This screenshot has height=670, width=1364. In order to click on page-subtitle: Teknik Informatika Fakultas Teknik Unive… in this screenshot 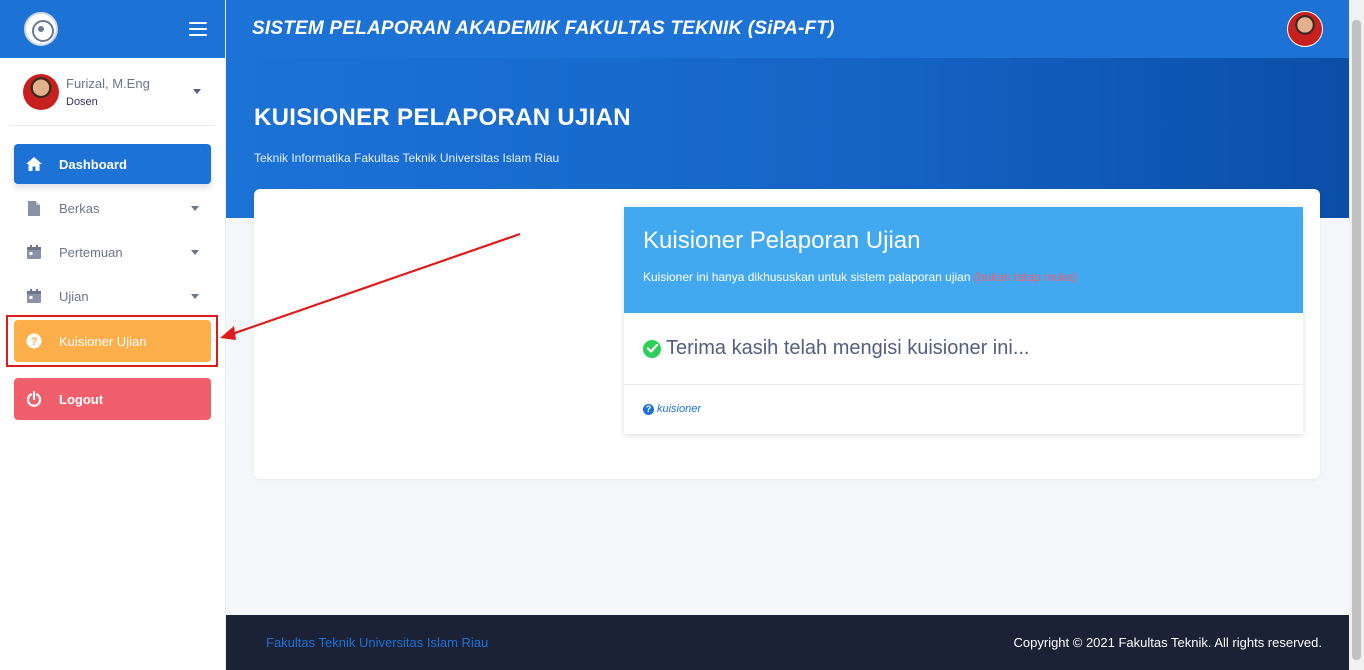, I will do `click(407, 158)`.